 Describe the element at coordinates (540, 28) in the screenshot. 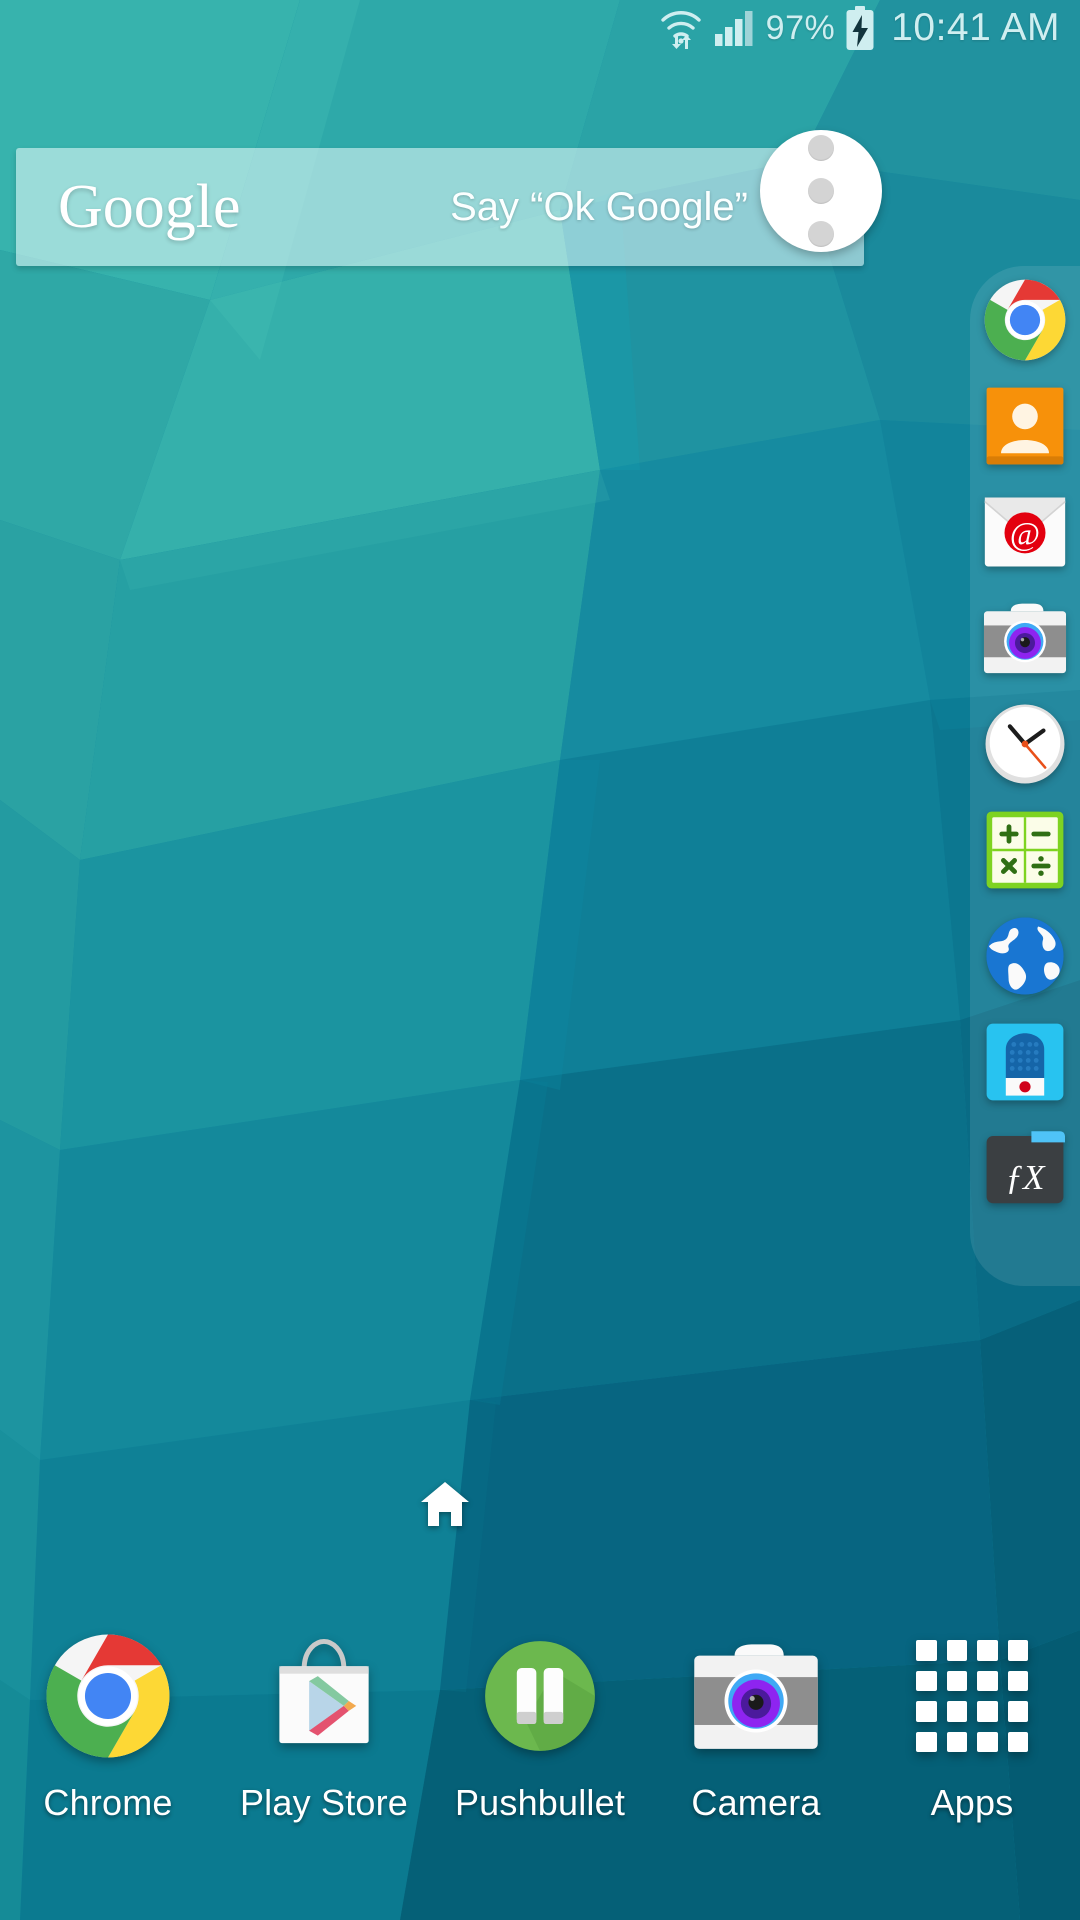

I see `status-bar: 97% 10:41 AM` at that location.